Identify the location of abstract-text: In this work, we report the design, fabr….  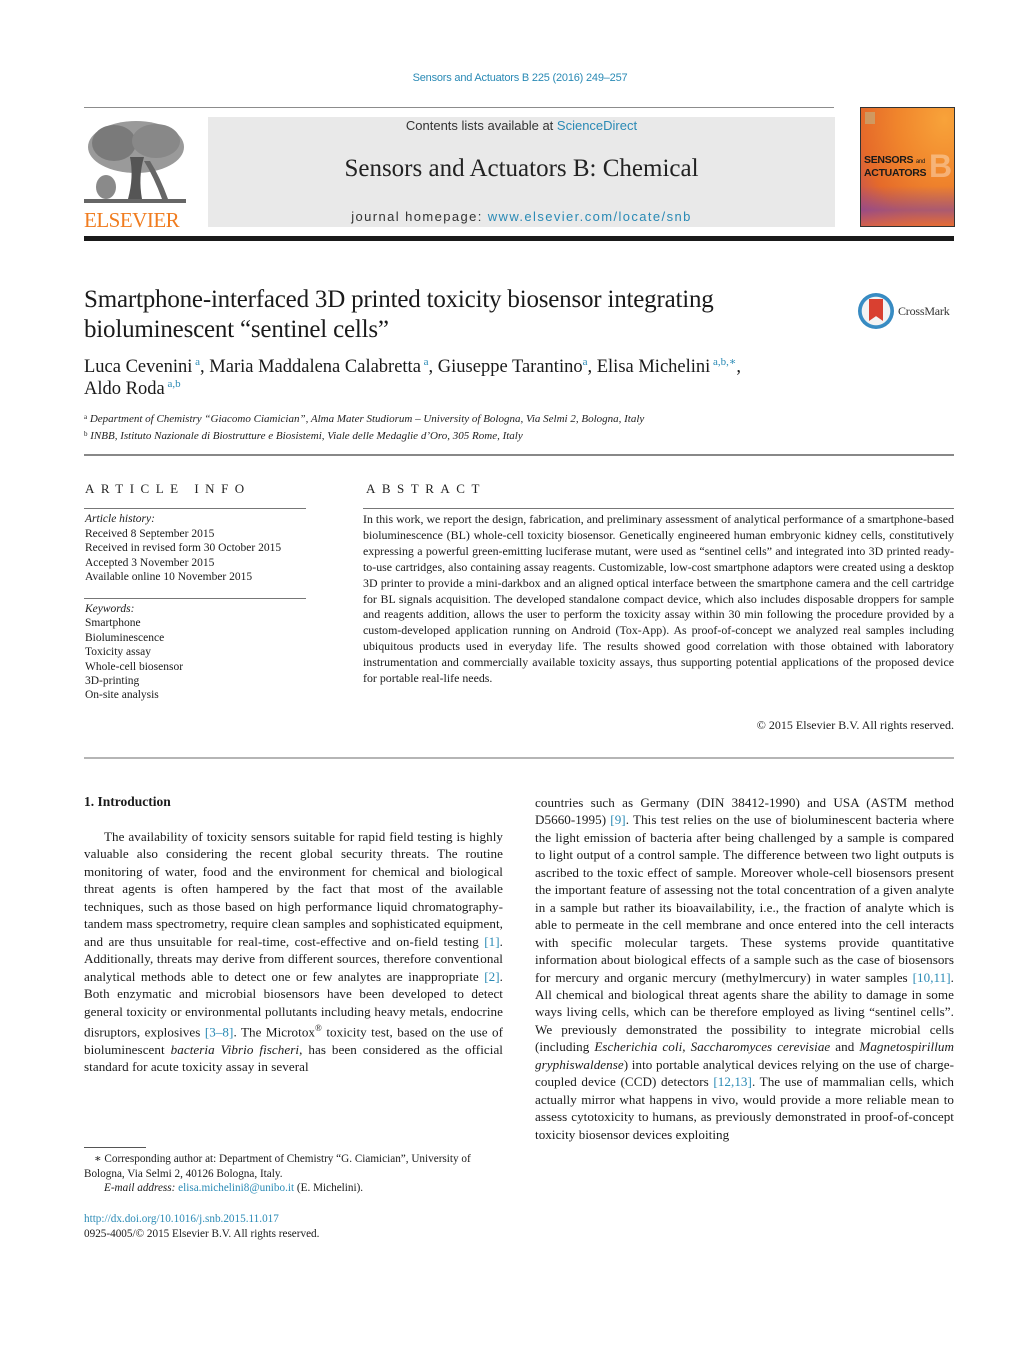
(658, 599).